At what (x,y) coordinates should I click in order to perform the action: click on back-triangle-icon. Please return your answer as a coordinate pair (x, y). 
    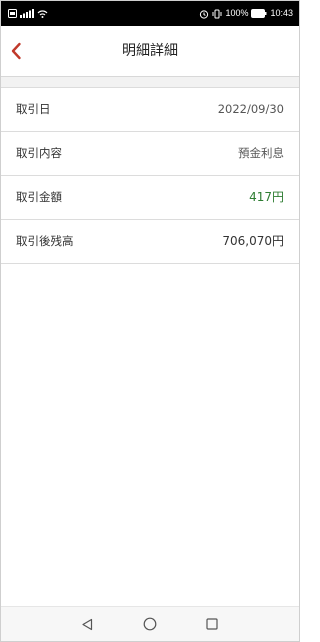
    Looking at the image, I should click on (86, 624).